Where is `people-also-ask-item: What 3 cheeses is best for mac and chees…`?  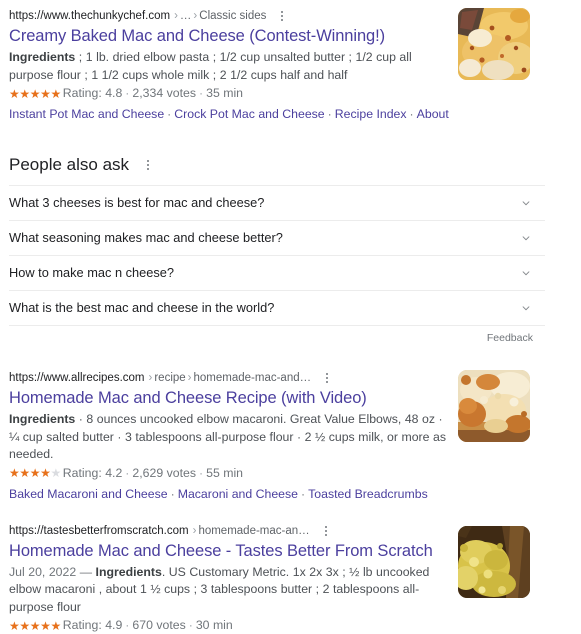
people-also-ask-item: What 3 cheeses is best for mac and chees… is located at coordinates (277, 203).